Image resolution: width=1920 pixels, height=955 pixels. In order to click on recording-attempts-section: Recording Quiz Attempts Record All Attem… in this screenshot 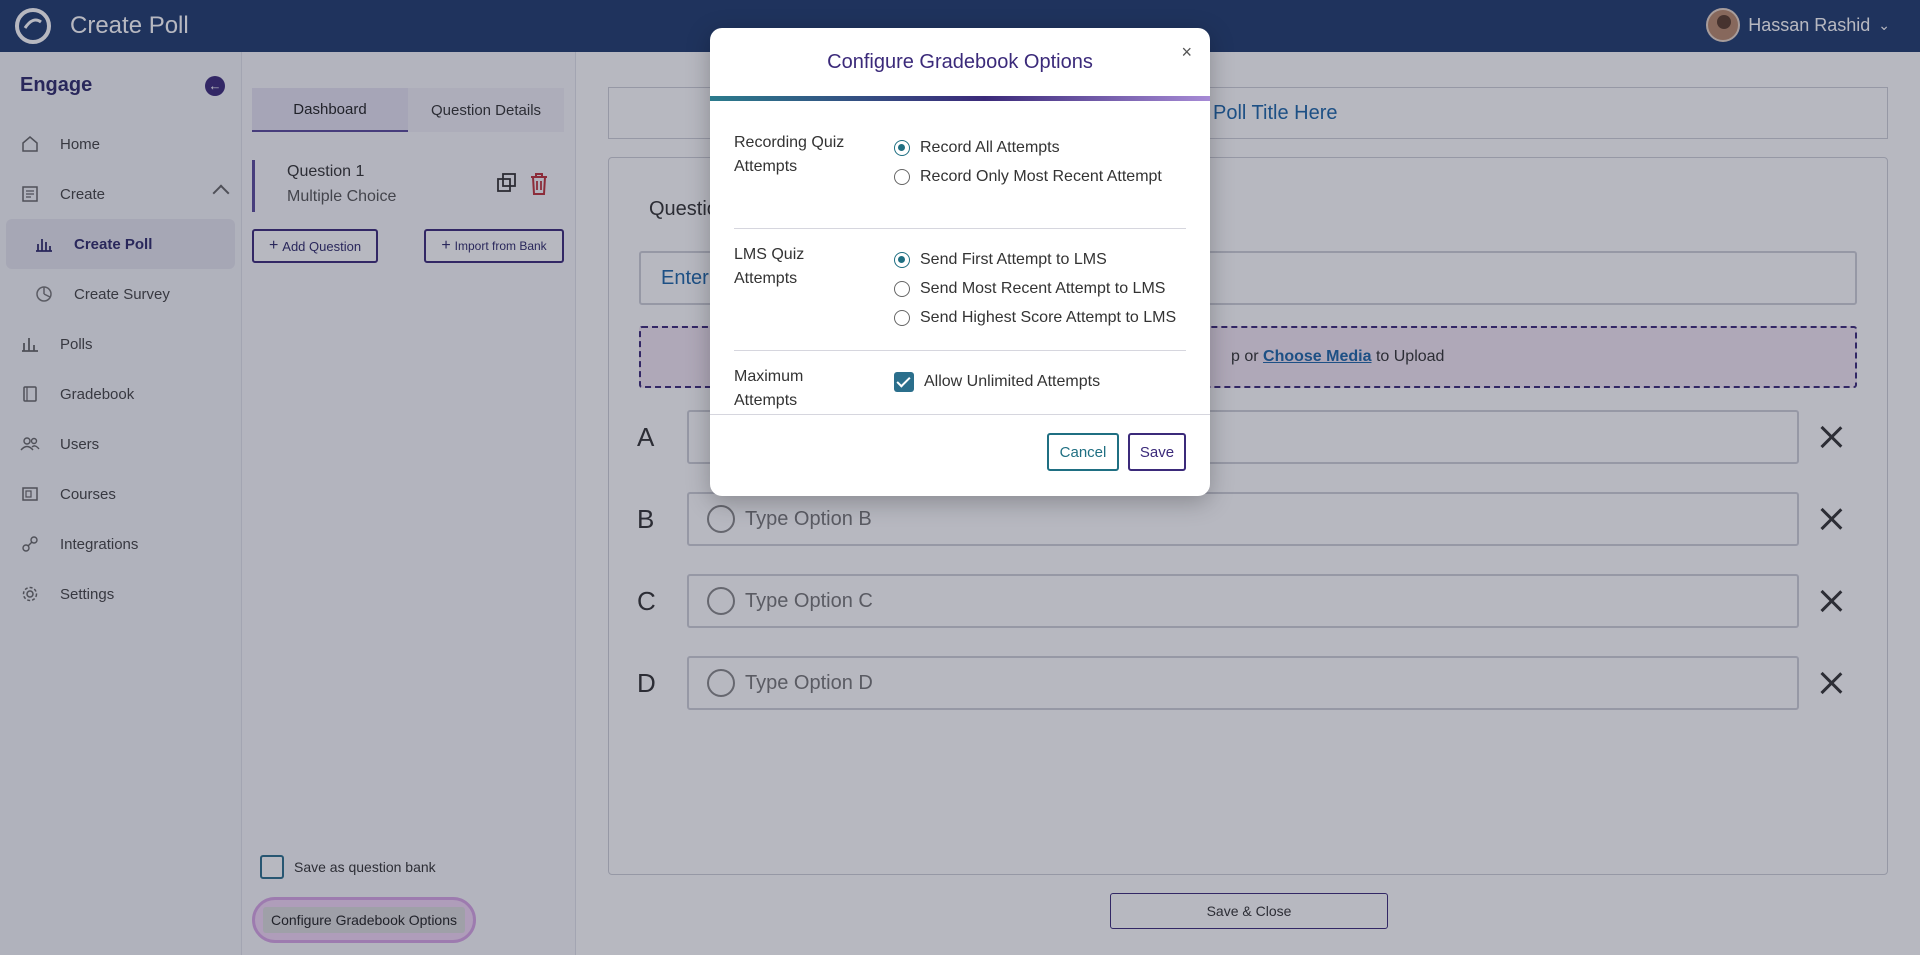, I will do `click(960, 176)`.